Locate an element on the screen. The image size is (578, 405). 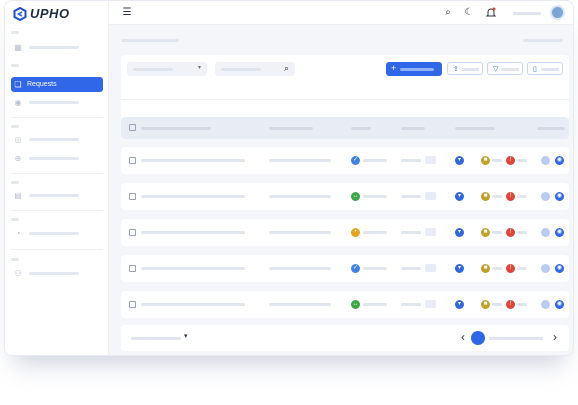
table-row: • ▾ ■! ◉ is located at coordinates (345, 232).